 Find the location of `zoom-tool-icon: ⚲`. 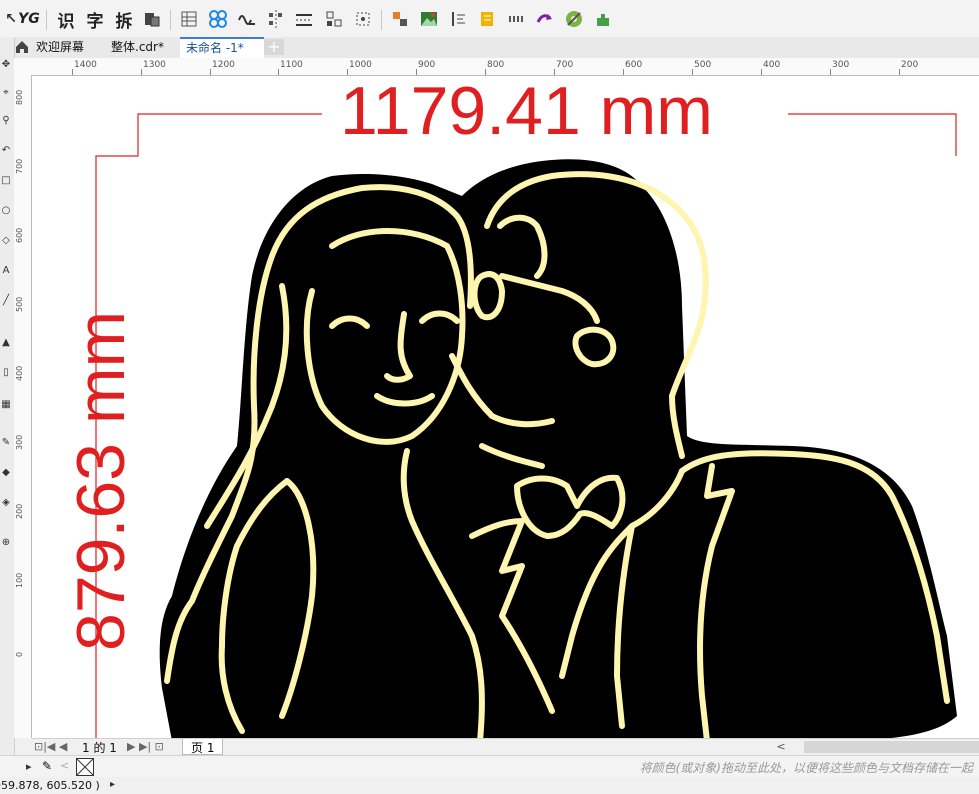

zoom-tool-icon: ⚲ is located at coordinates (6, 121).